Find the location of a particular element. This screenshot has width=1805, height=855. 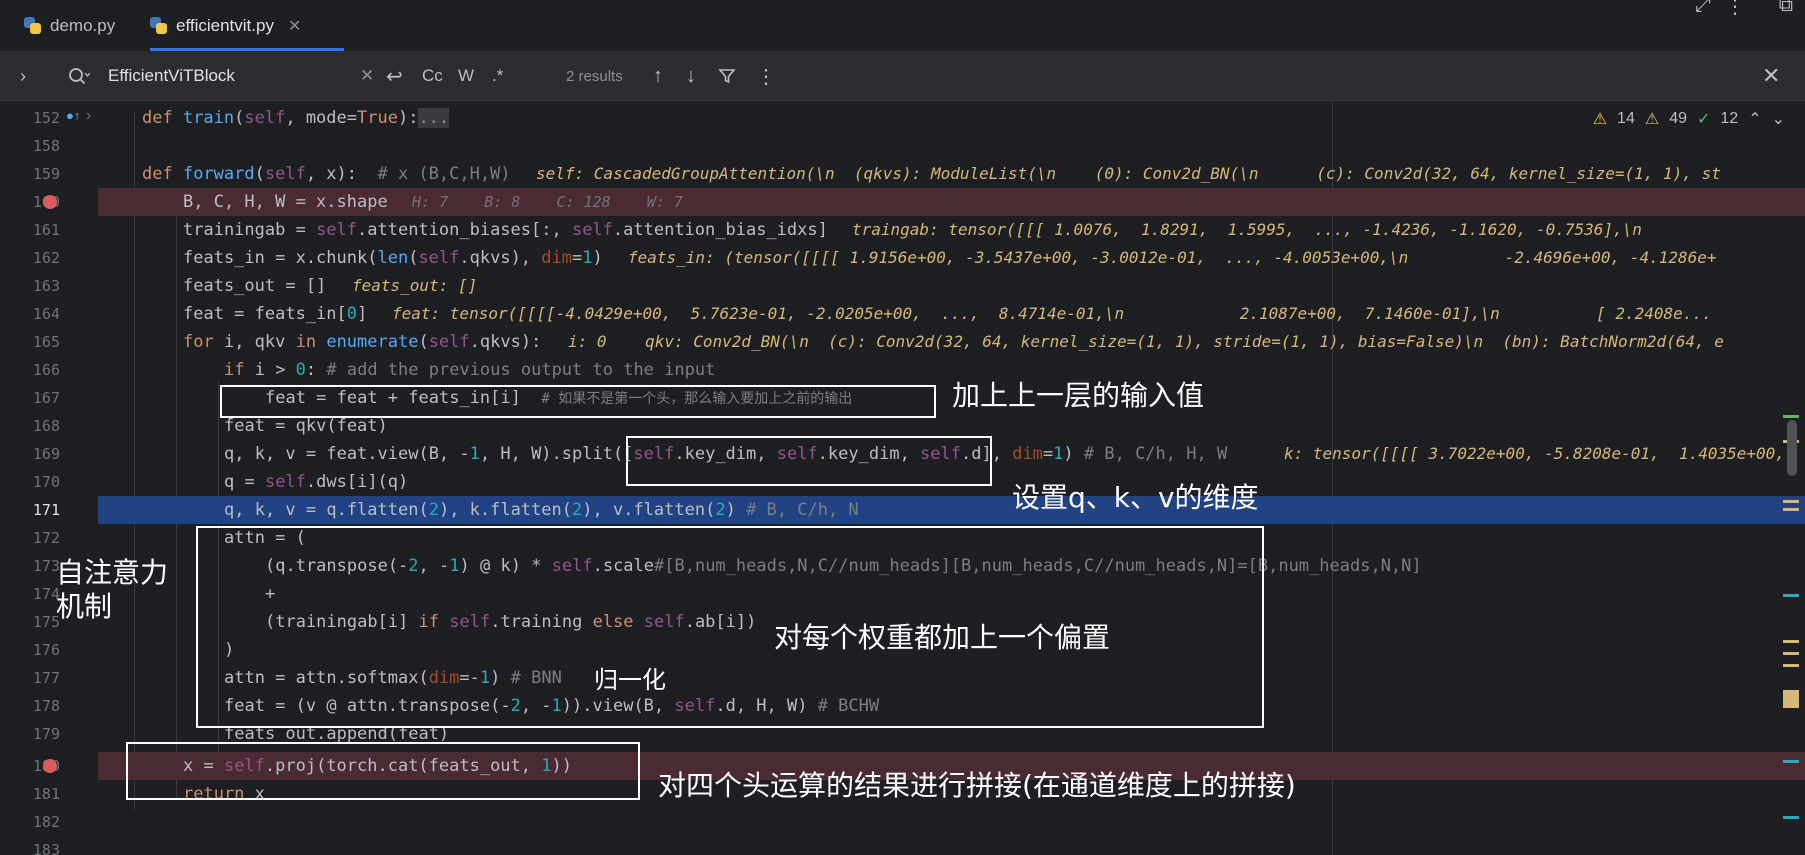

expand-icon: ⤢ is located at coordinates (1703, 8).